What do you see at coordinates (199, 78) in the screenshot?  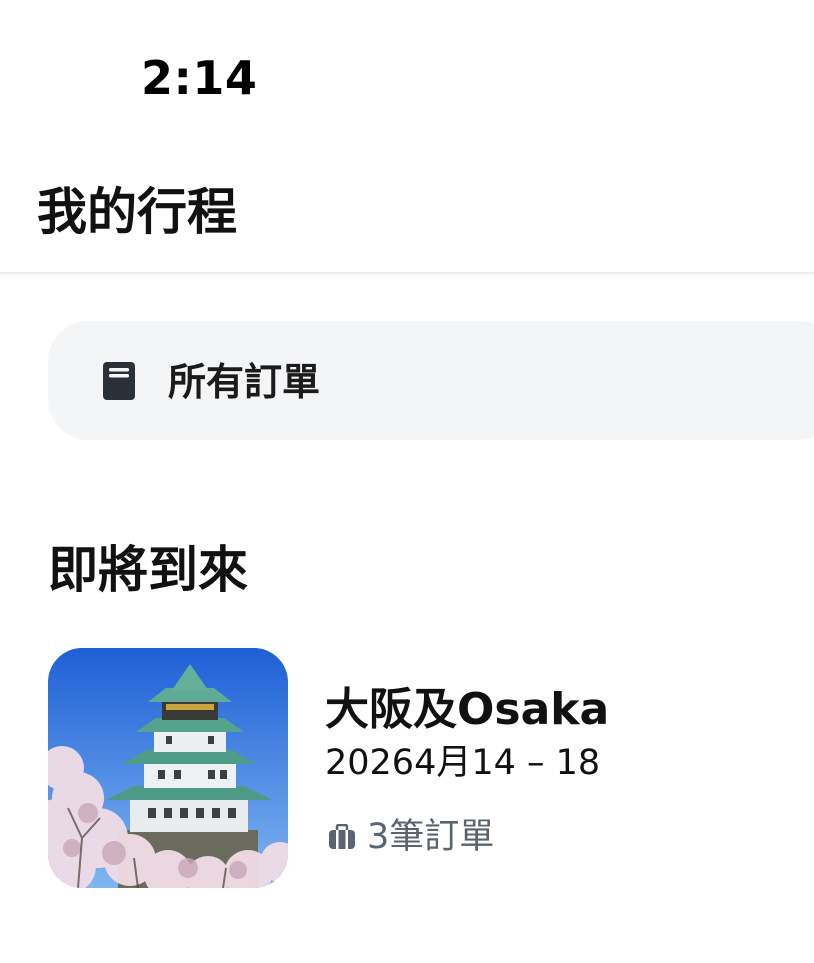 I see `status-time: 2:14` at bounding box center [199, 78].